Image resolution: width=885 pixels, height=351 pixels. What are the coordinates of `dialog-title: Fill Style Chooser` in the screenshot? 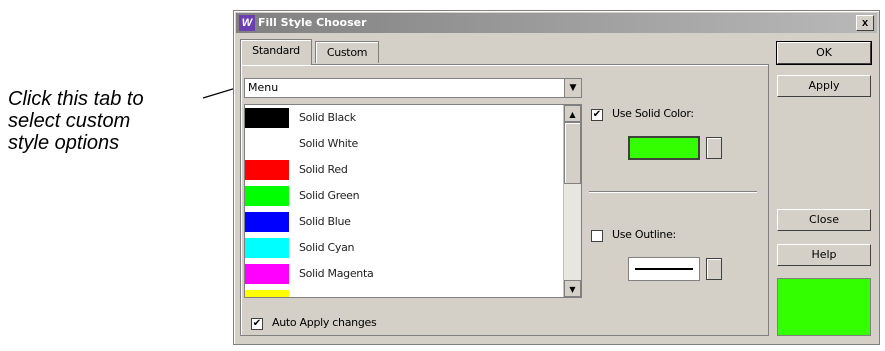 It's located at (312, 22).